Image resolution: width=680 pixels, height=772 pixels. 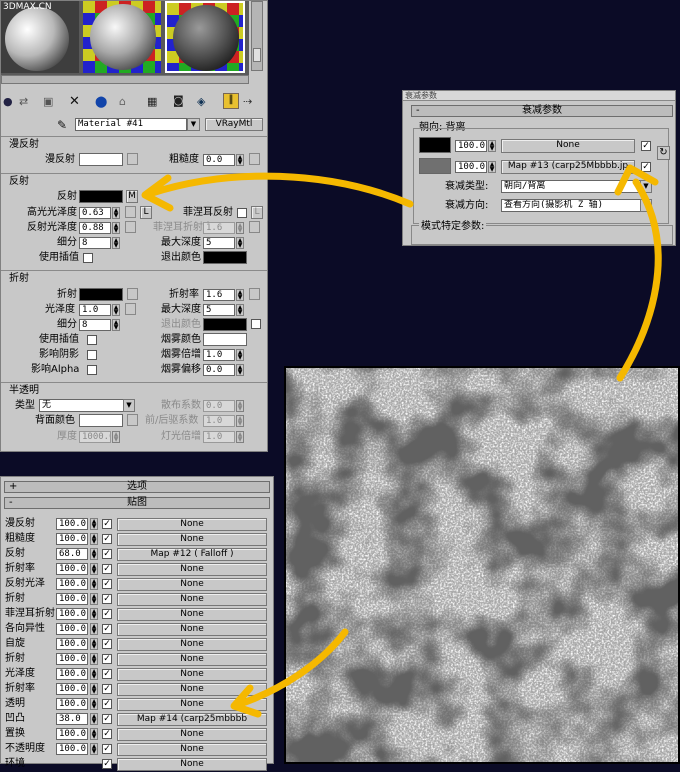 I want to click on falloff-type-select: 朝向/背离, so click(x=571, y=186).